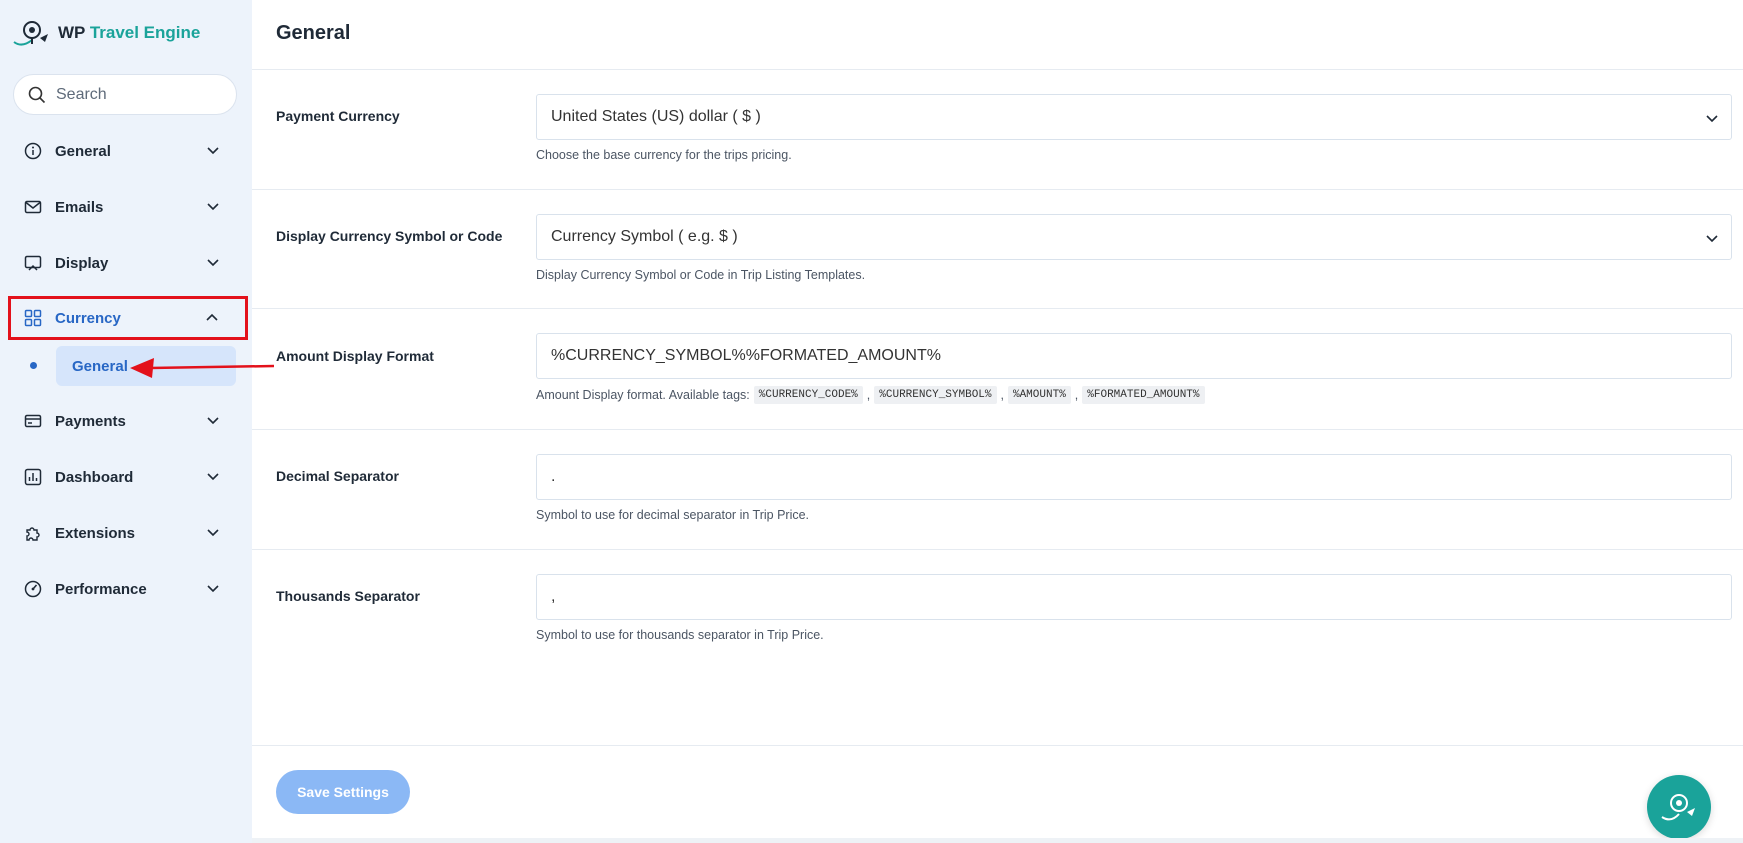 The image size is (1743, 843). Describe the element at coordinates (1134, 237) in the screenshot. I see `display-currency-select: Currency Symbol ( e.g. $ )` at that location.